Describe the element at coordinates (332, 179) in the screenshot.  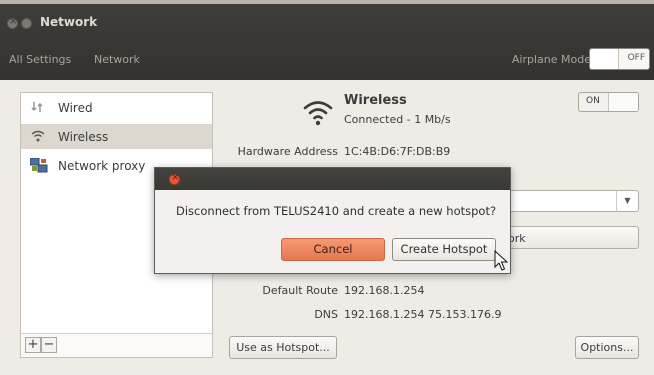
I see `dialog-titlebar` at that location.